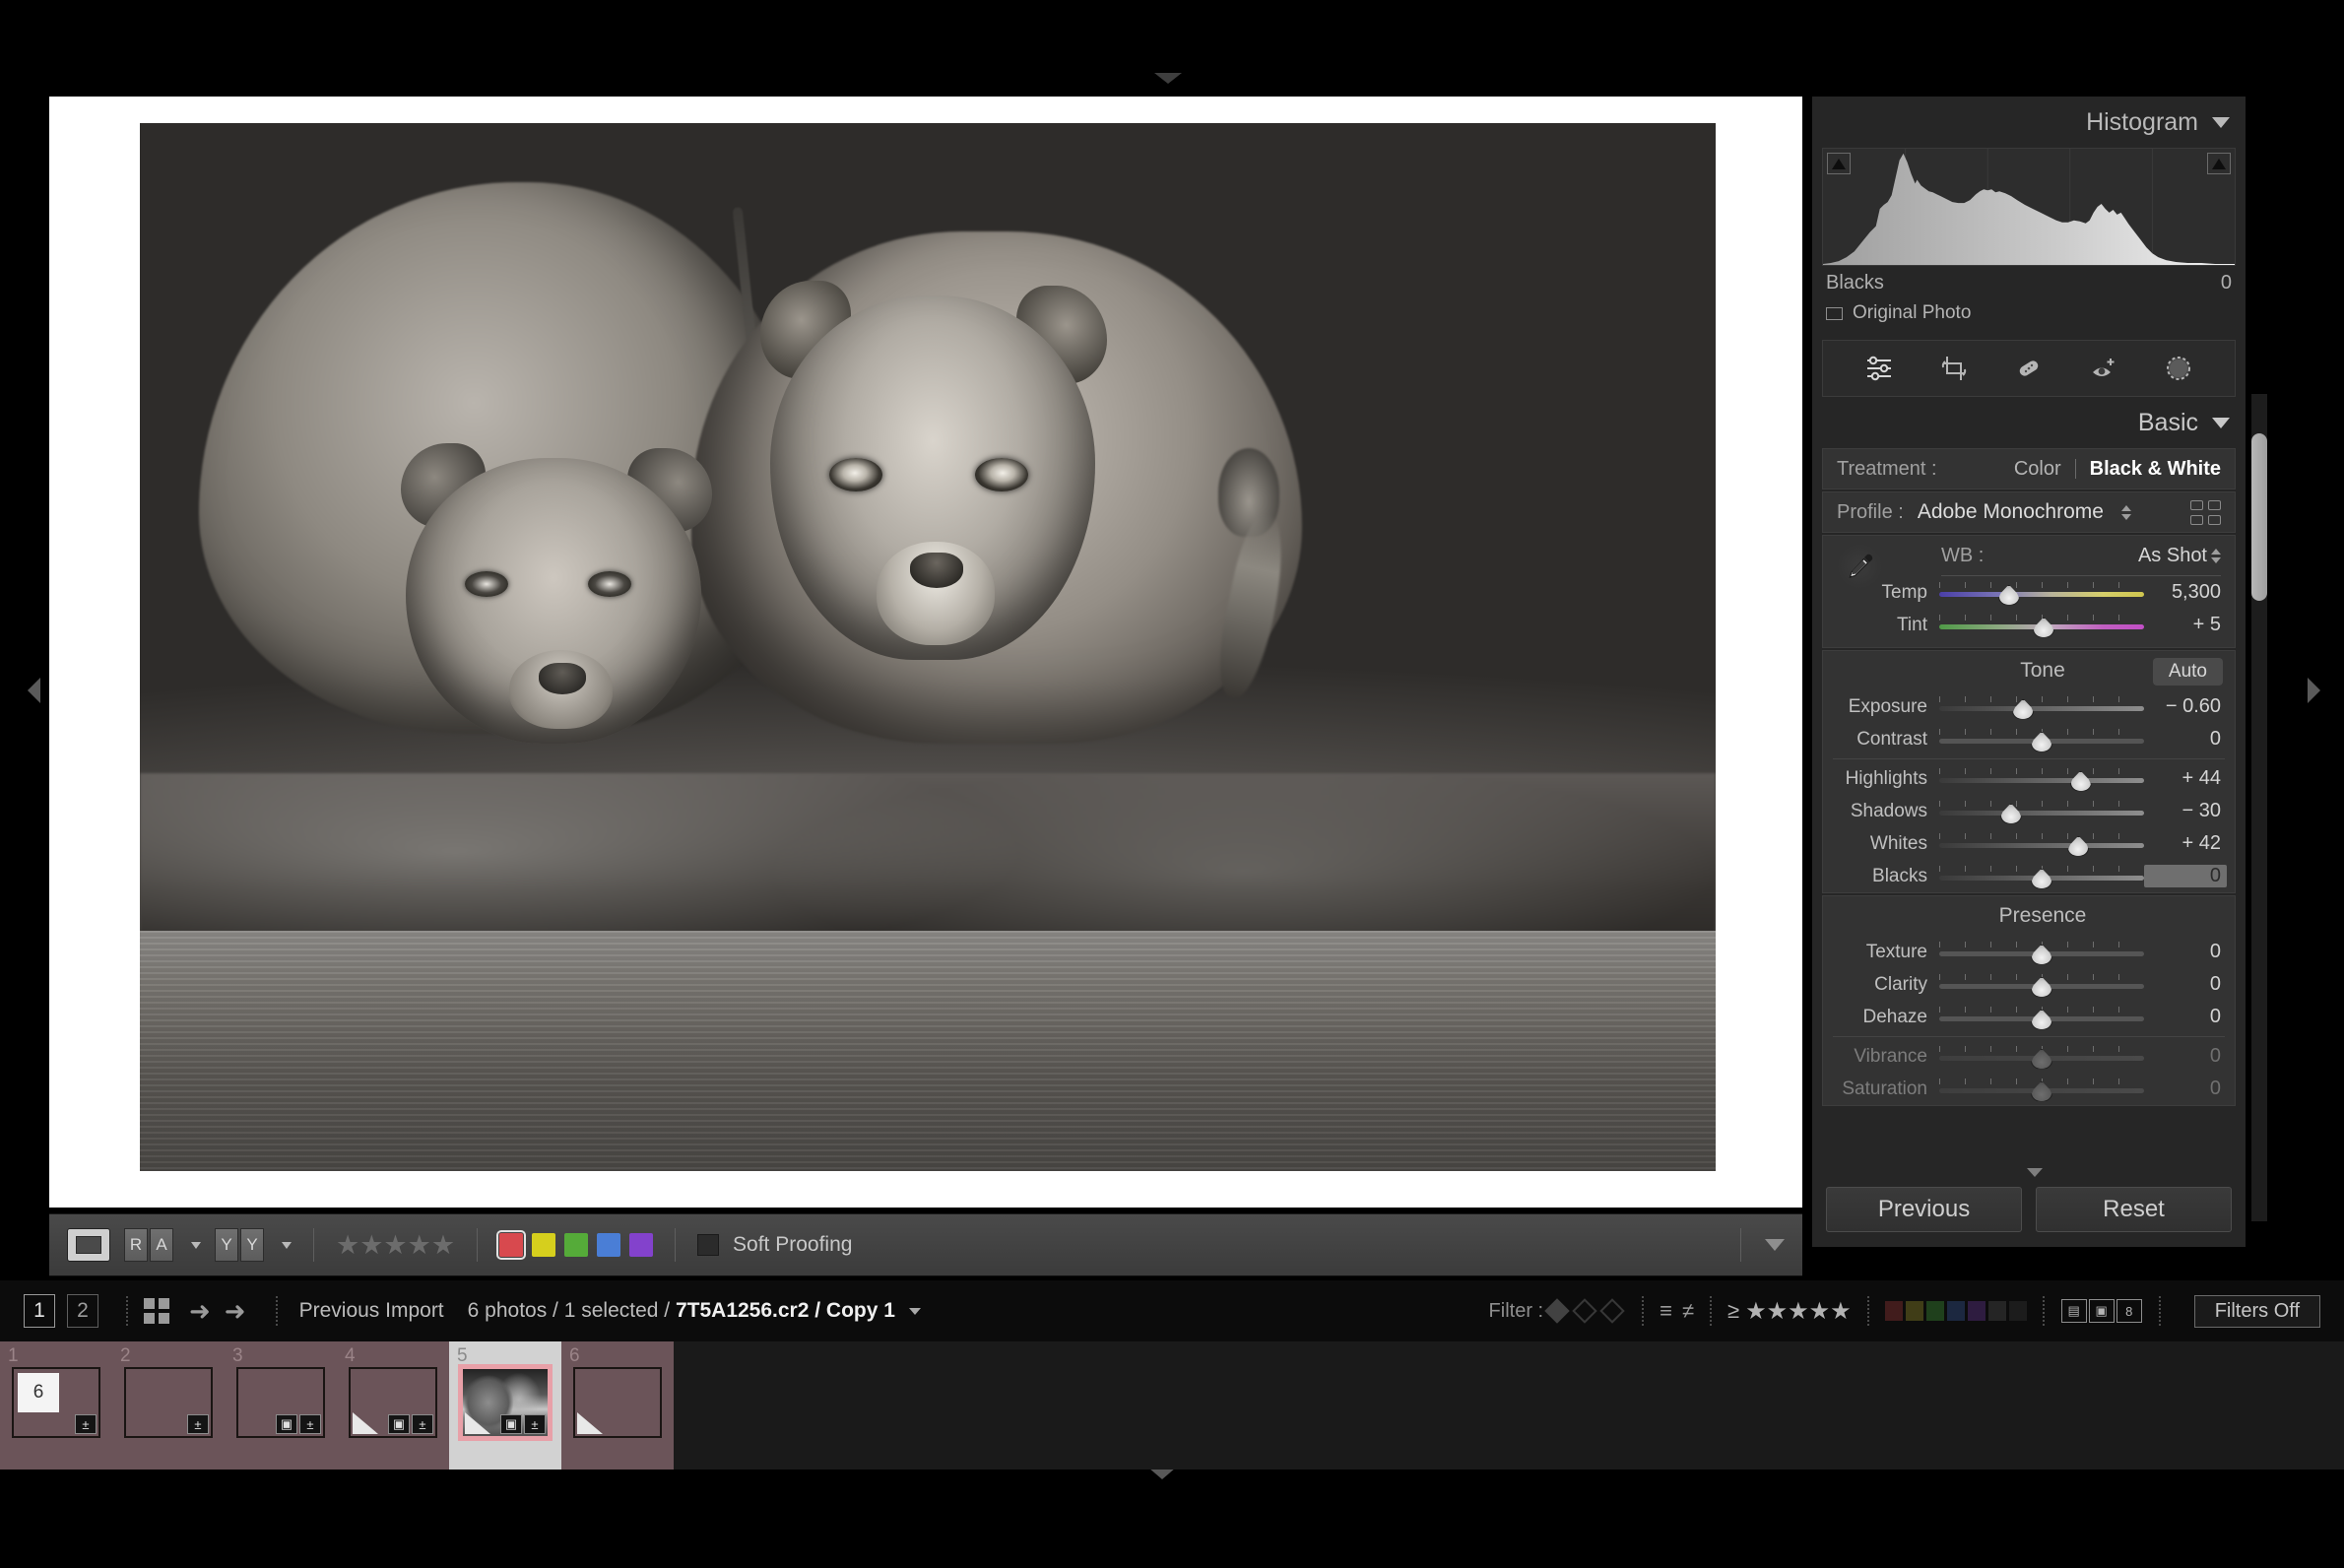 The height and width of the screenshot is (1568, 2344). What do you see at coordinates (393, 1406) in the screenshot?
I see `filmstrip-thumbnail: 4 ▣ ±` at bounding box center [393, 1406].